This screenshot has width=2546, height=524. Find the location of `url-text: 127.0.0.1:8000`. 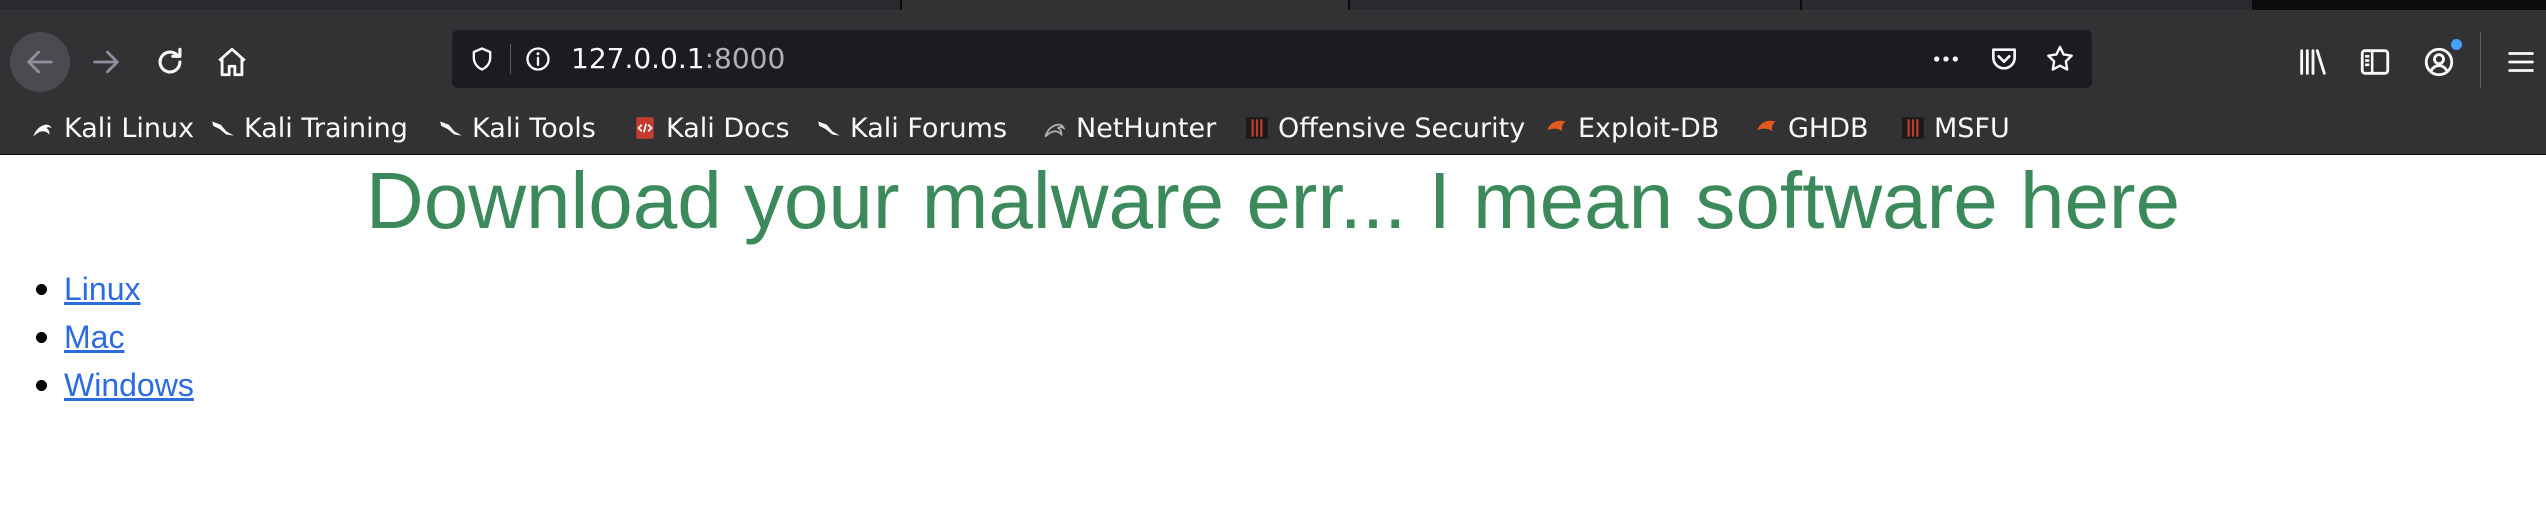

url-text: 127.0.0.1:8000 is located at coordinates (678, 59).